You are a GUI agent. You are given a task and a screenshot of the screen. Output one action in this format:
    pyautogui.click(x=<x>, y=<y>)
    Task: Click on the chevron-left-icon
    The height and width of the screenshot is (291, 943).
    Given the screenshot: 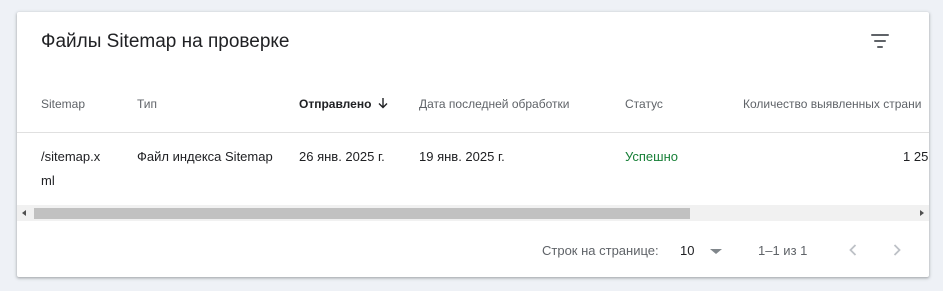 What is the action you would take?
    pyautogui.click(x=853, y=250)
    